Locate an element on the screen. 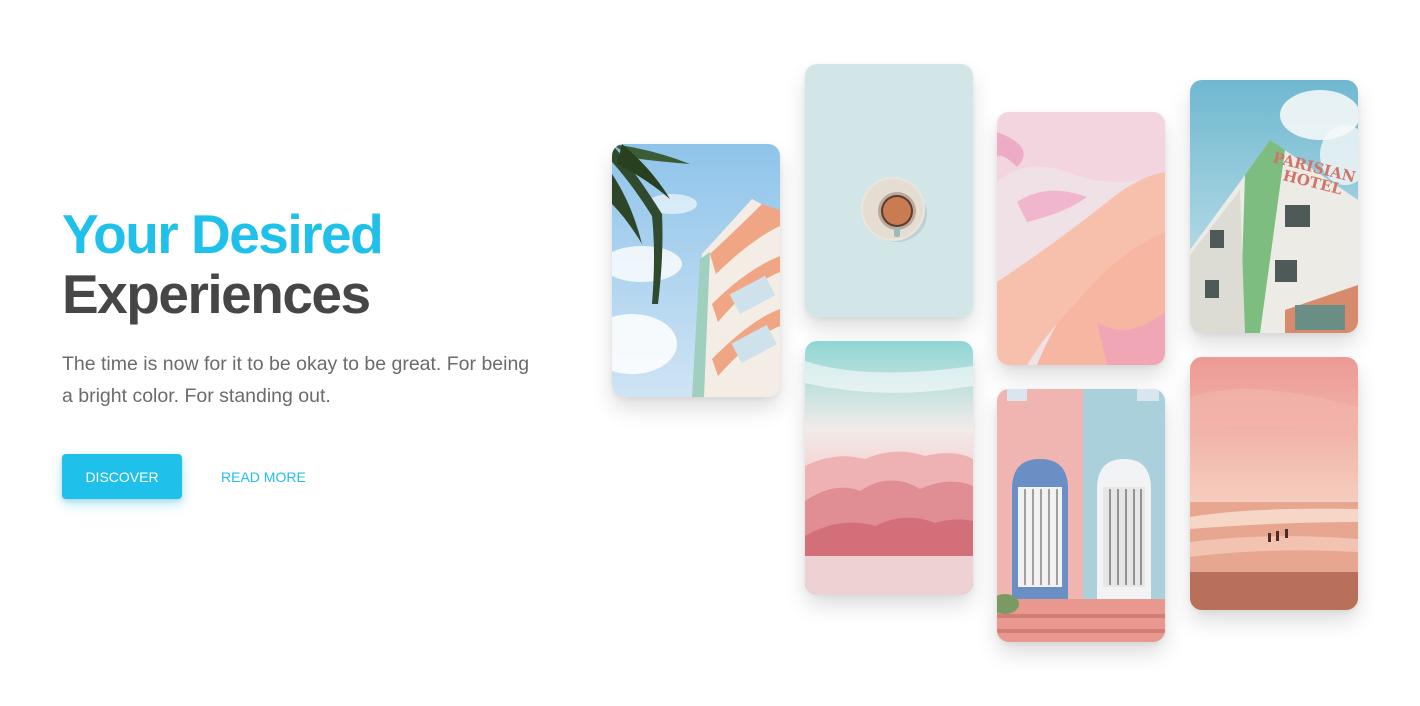 The width and height of the screenshot is (1420, 706). colorful-doors-photo is located at coordinates (1081, 515).